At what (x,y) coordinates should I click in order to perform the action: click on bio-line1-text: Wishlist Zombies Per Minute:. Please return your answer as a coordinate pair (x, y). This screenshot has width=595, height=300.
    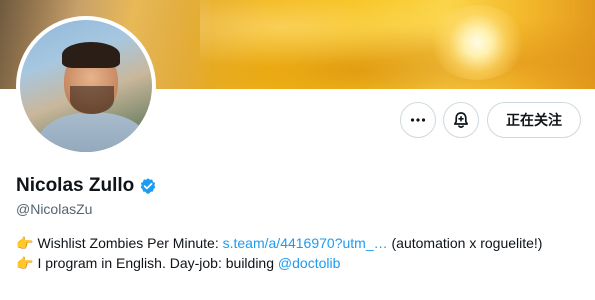
    Looking at the image, I should click on (130, 243).